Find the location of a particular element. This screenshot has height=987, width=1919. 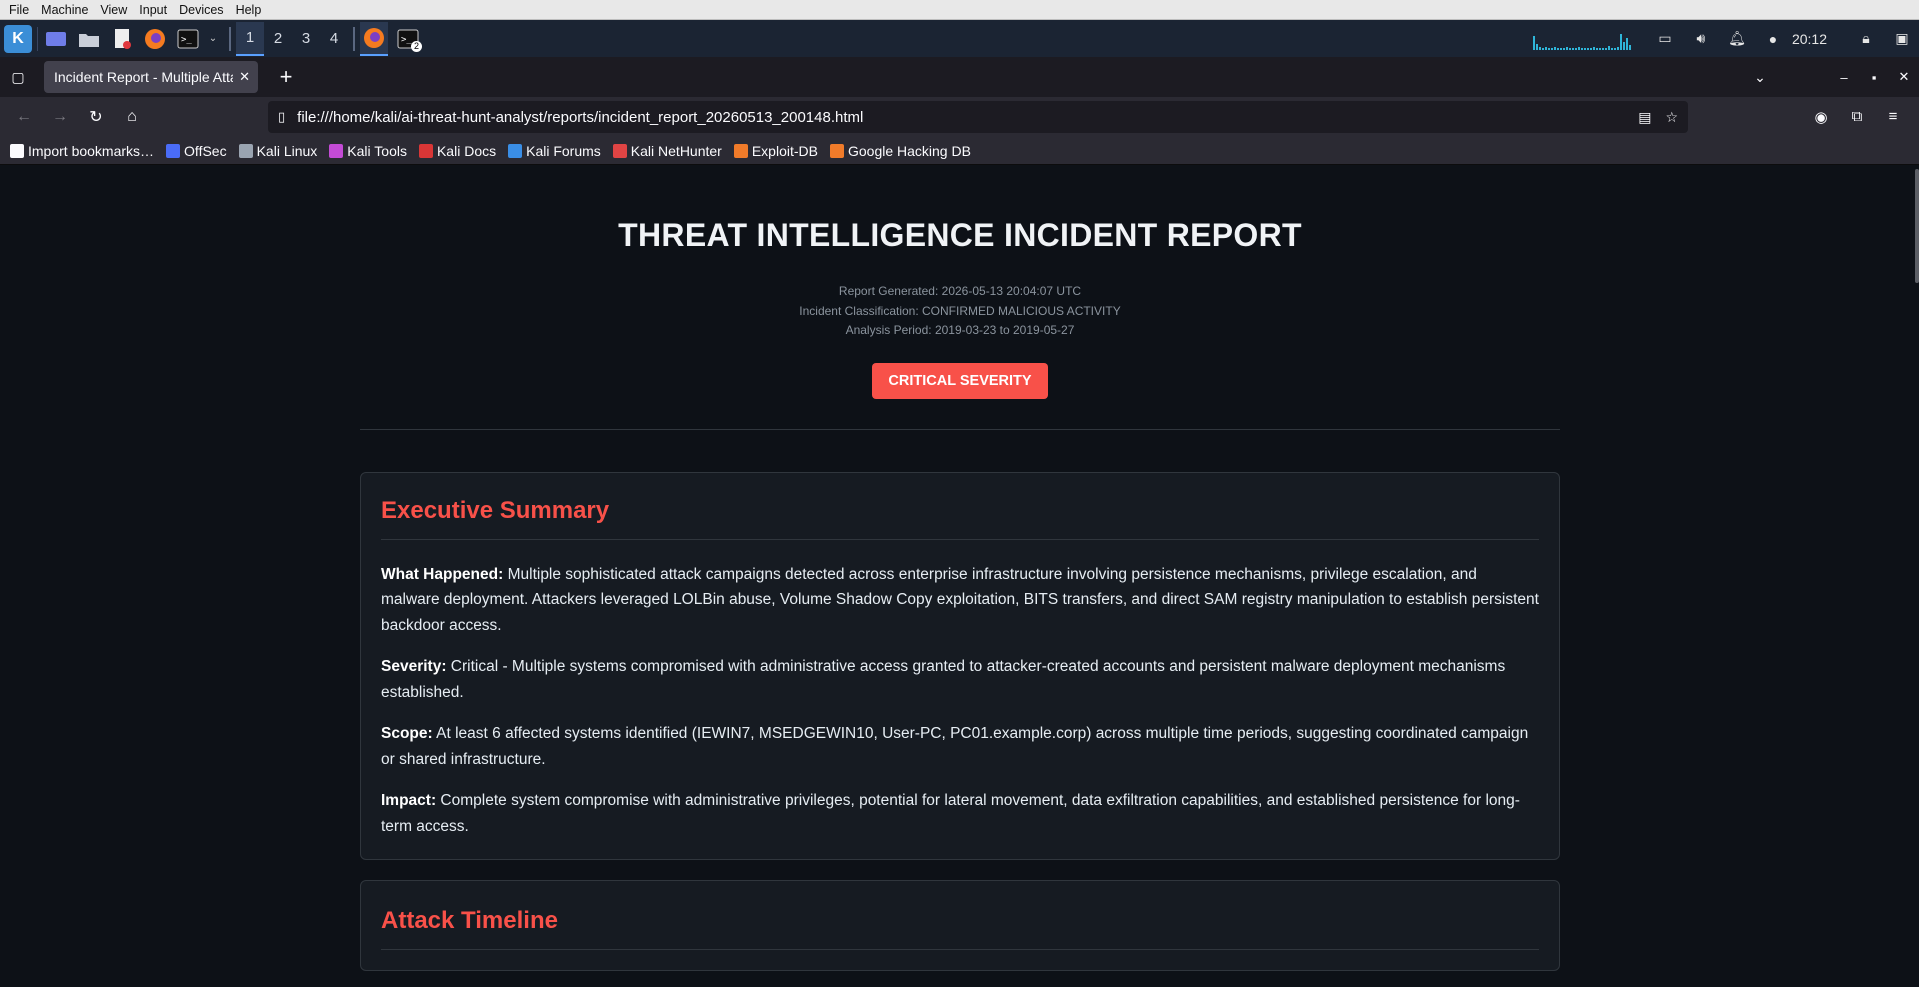

vm-menu-input: Input is located at coordinates (153, 10).